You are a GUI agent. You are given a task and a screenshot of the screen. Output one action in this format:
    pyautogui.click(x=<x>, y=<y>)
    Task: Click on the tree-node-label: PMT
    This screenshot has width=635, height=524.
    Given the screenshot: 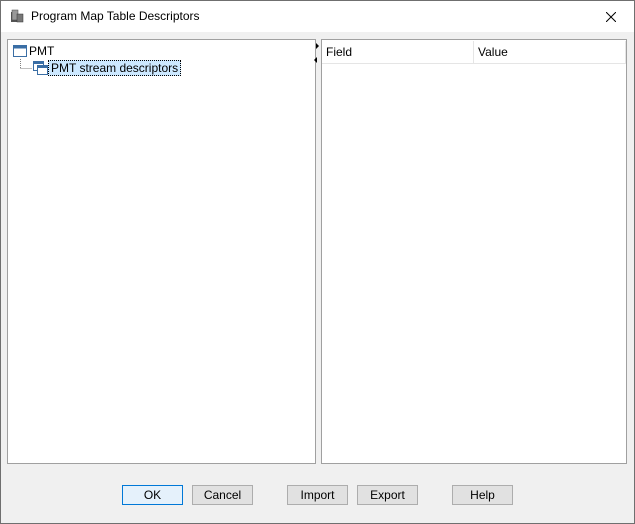 What is the action you would take?
    pyautogui.click(x=42, y=51)
    